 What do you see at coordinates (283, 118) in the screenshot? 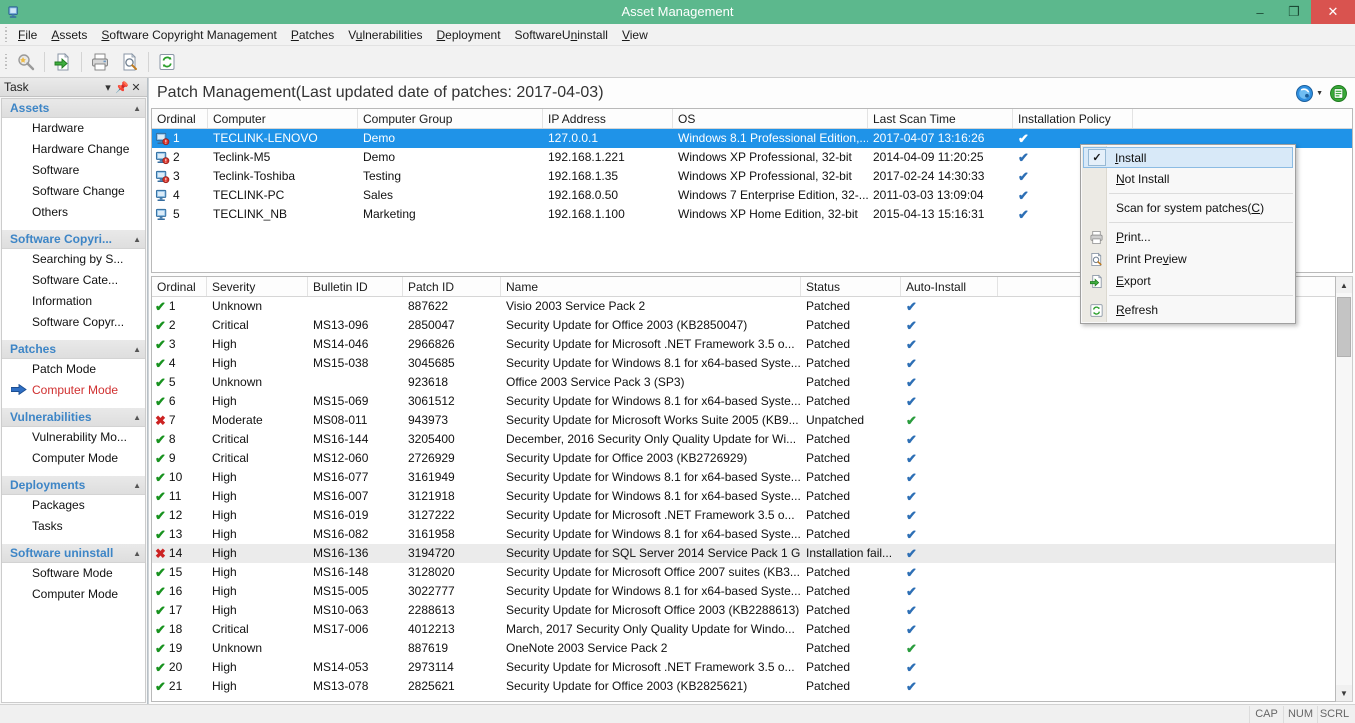
I see `column-header-computer: Computer` at bounding box center [283, 118].